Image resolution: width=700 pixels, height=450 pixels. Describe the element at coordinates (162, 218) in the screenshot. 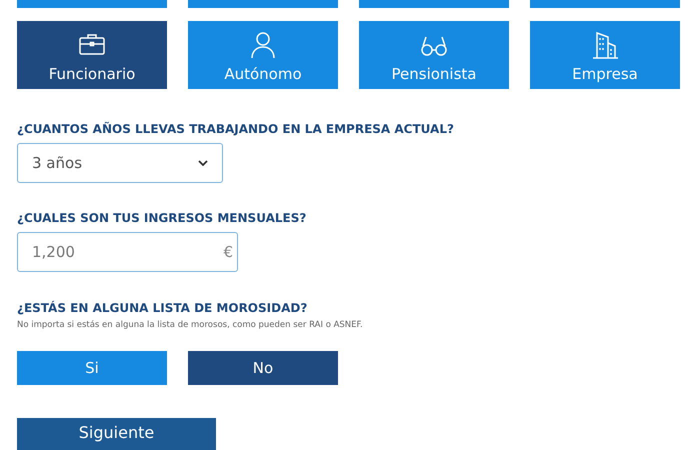

I see `question-label: ¿CUALES SON TUS INGRESOS MENSUALES?` at that location.